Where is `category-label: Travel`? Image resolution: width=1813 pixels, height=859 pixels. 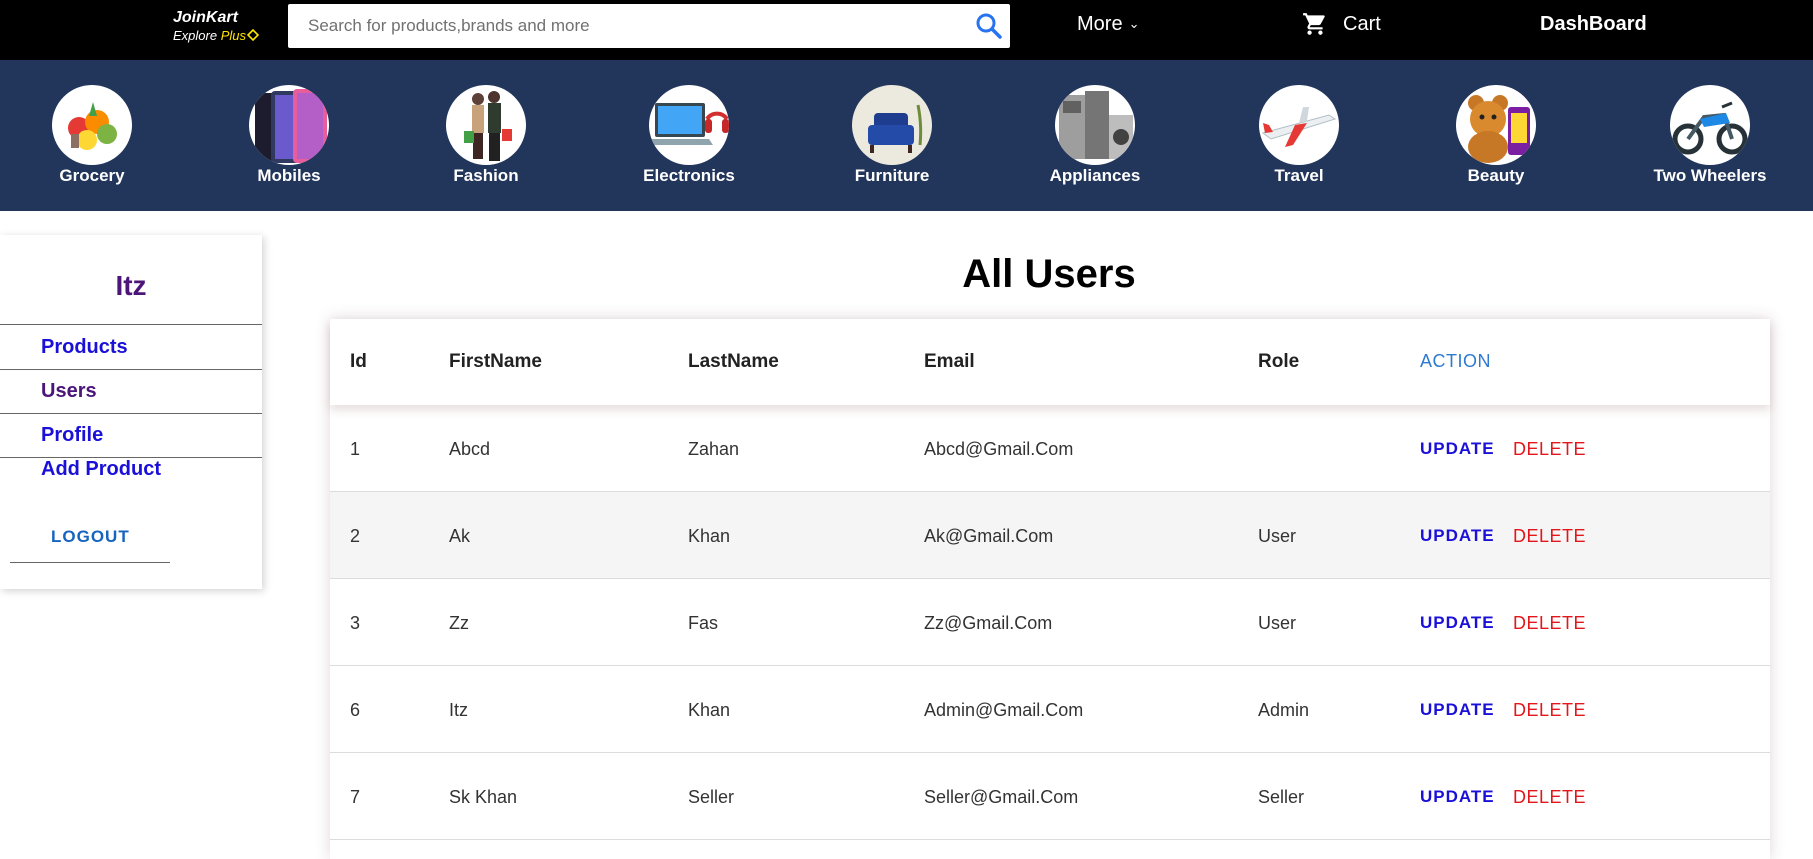 category-label: Travel is located at coordinates (1299, 175).